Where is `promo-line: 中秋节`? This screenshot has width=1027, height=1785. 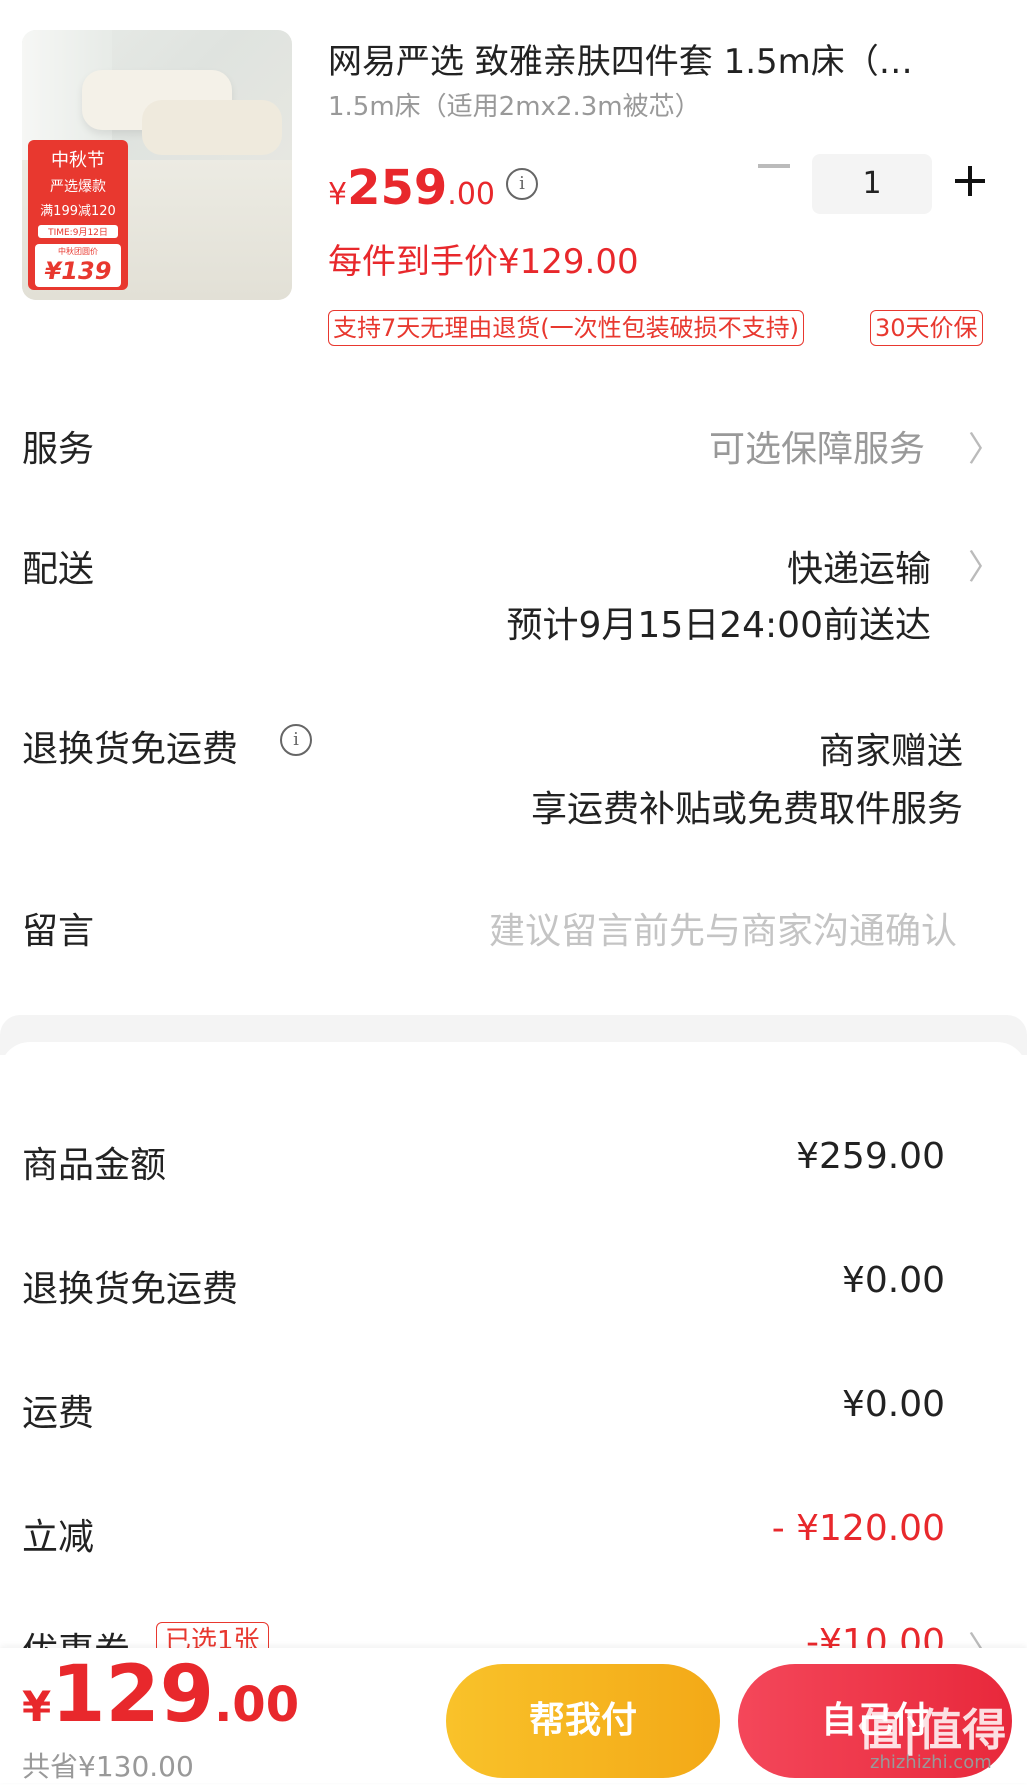
promo-line: 中秋节 is located at coordinates (78, 160).